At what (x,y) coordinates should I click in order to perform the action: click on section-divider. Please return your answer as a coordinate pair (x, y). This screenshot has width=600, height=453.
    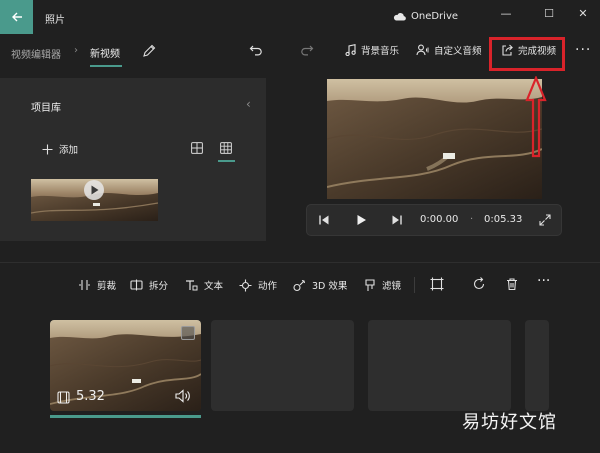
    Looking at the image, I should click on (300, 262).